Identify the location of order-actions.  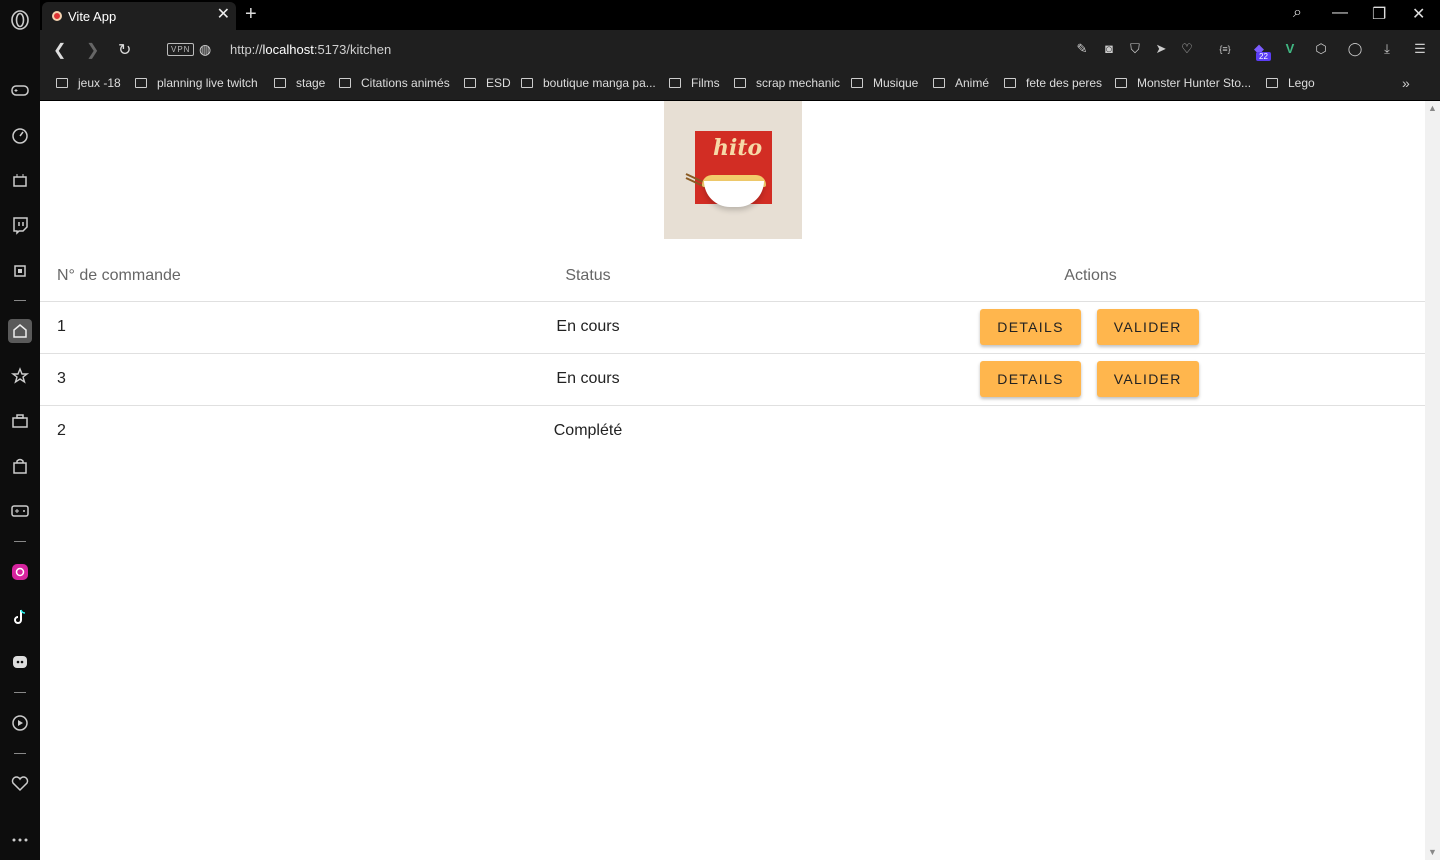
(1090, 431).